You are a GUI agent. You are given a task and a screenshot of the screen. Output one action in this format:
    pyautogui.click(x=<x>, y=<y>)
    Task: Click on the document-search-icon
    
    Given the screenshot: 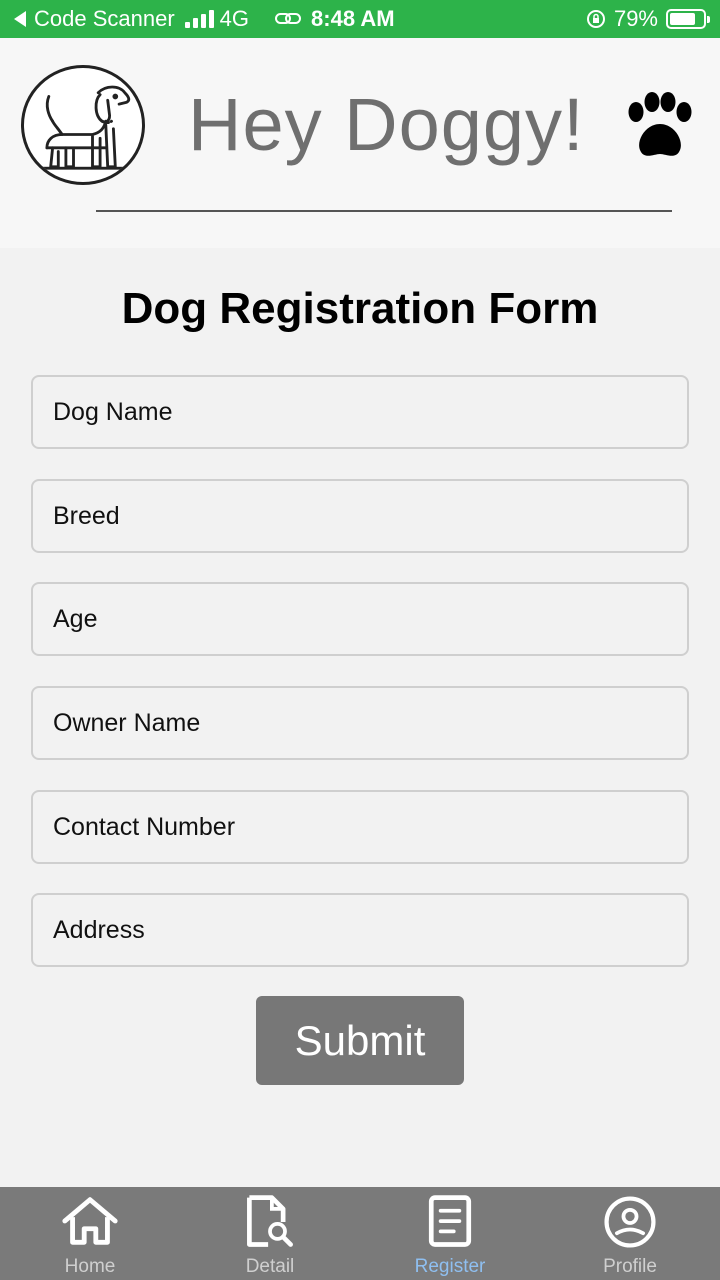 What is the action you would take?
    pyautogui.click(x=270, y=1221)
    